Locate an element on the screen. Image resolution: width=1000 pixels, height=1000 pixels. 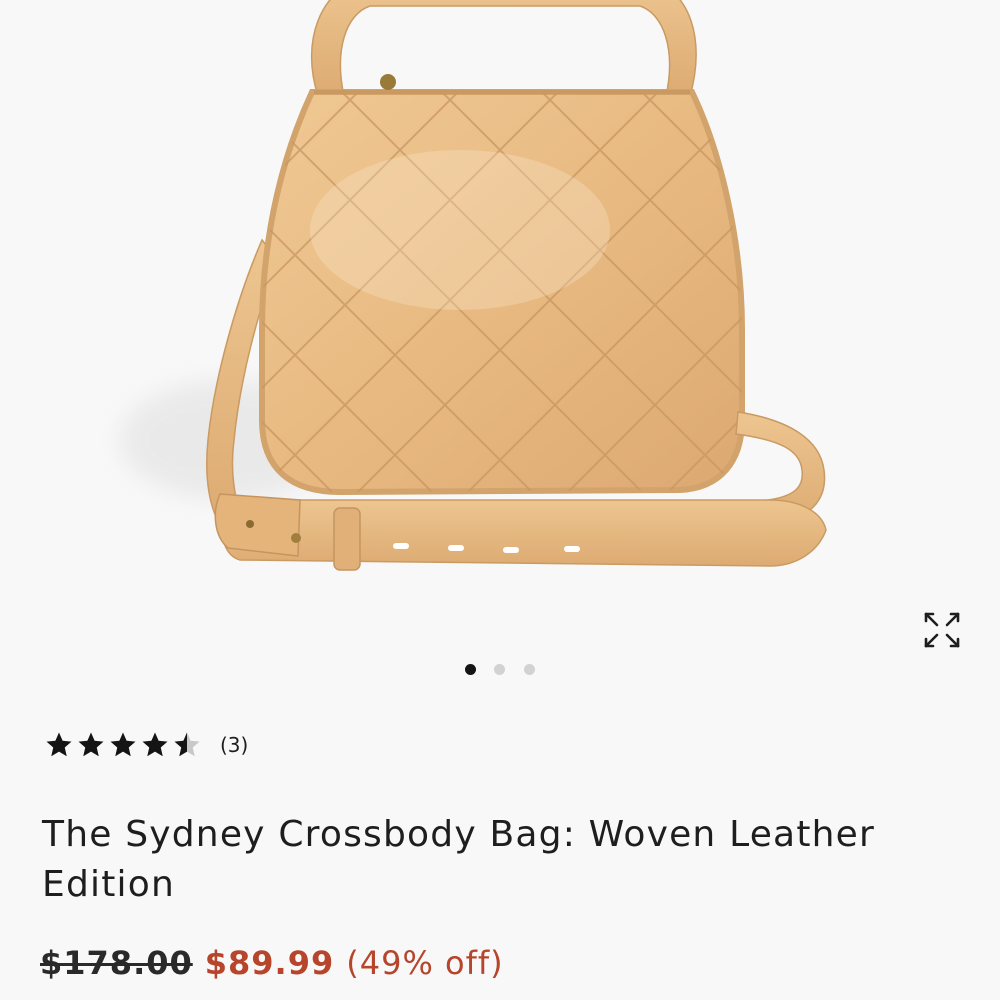
price-row: $178.00 $89.99 (49% off) is located at coordinates (272, 963).